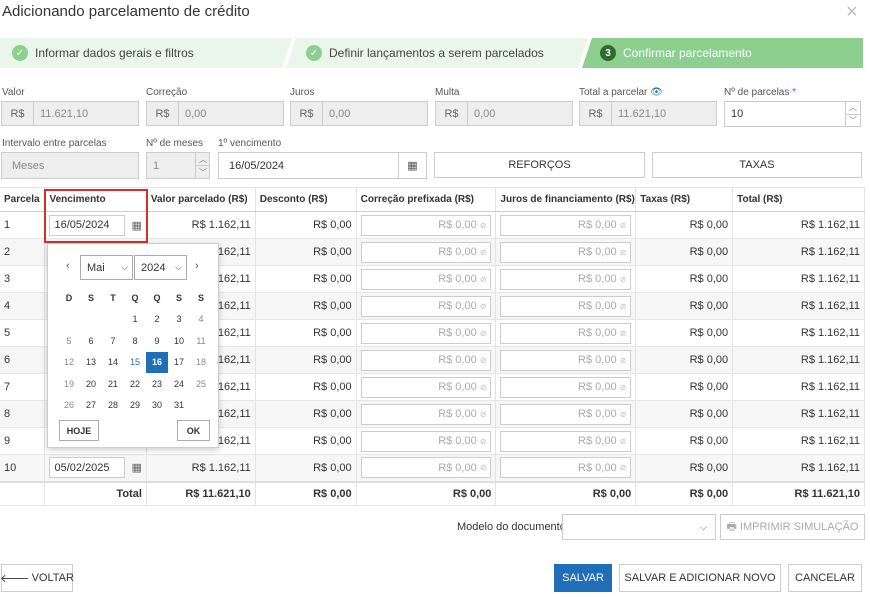  I want to click on calendar-day: 14, so click(113, 363).